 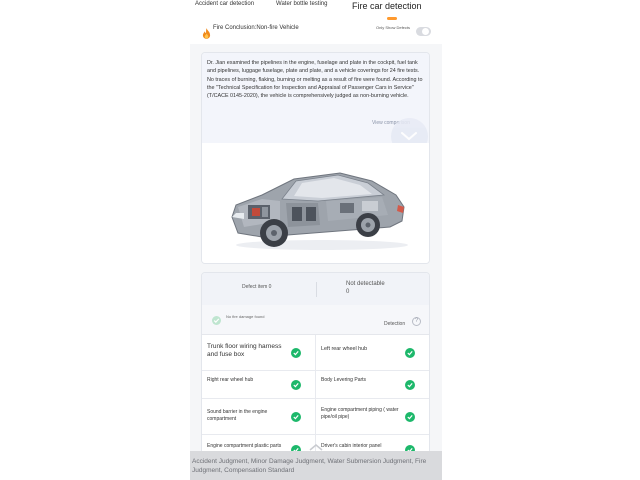 I want to click on inspection-item-label: Sound barrier in the engine compartment, so click(x=237, y=415).